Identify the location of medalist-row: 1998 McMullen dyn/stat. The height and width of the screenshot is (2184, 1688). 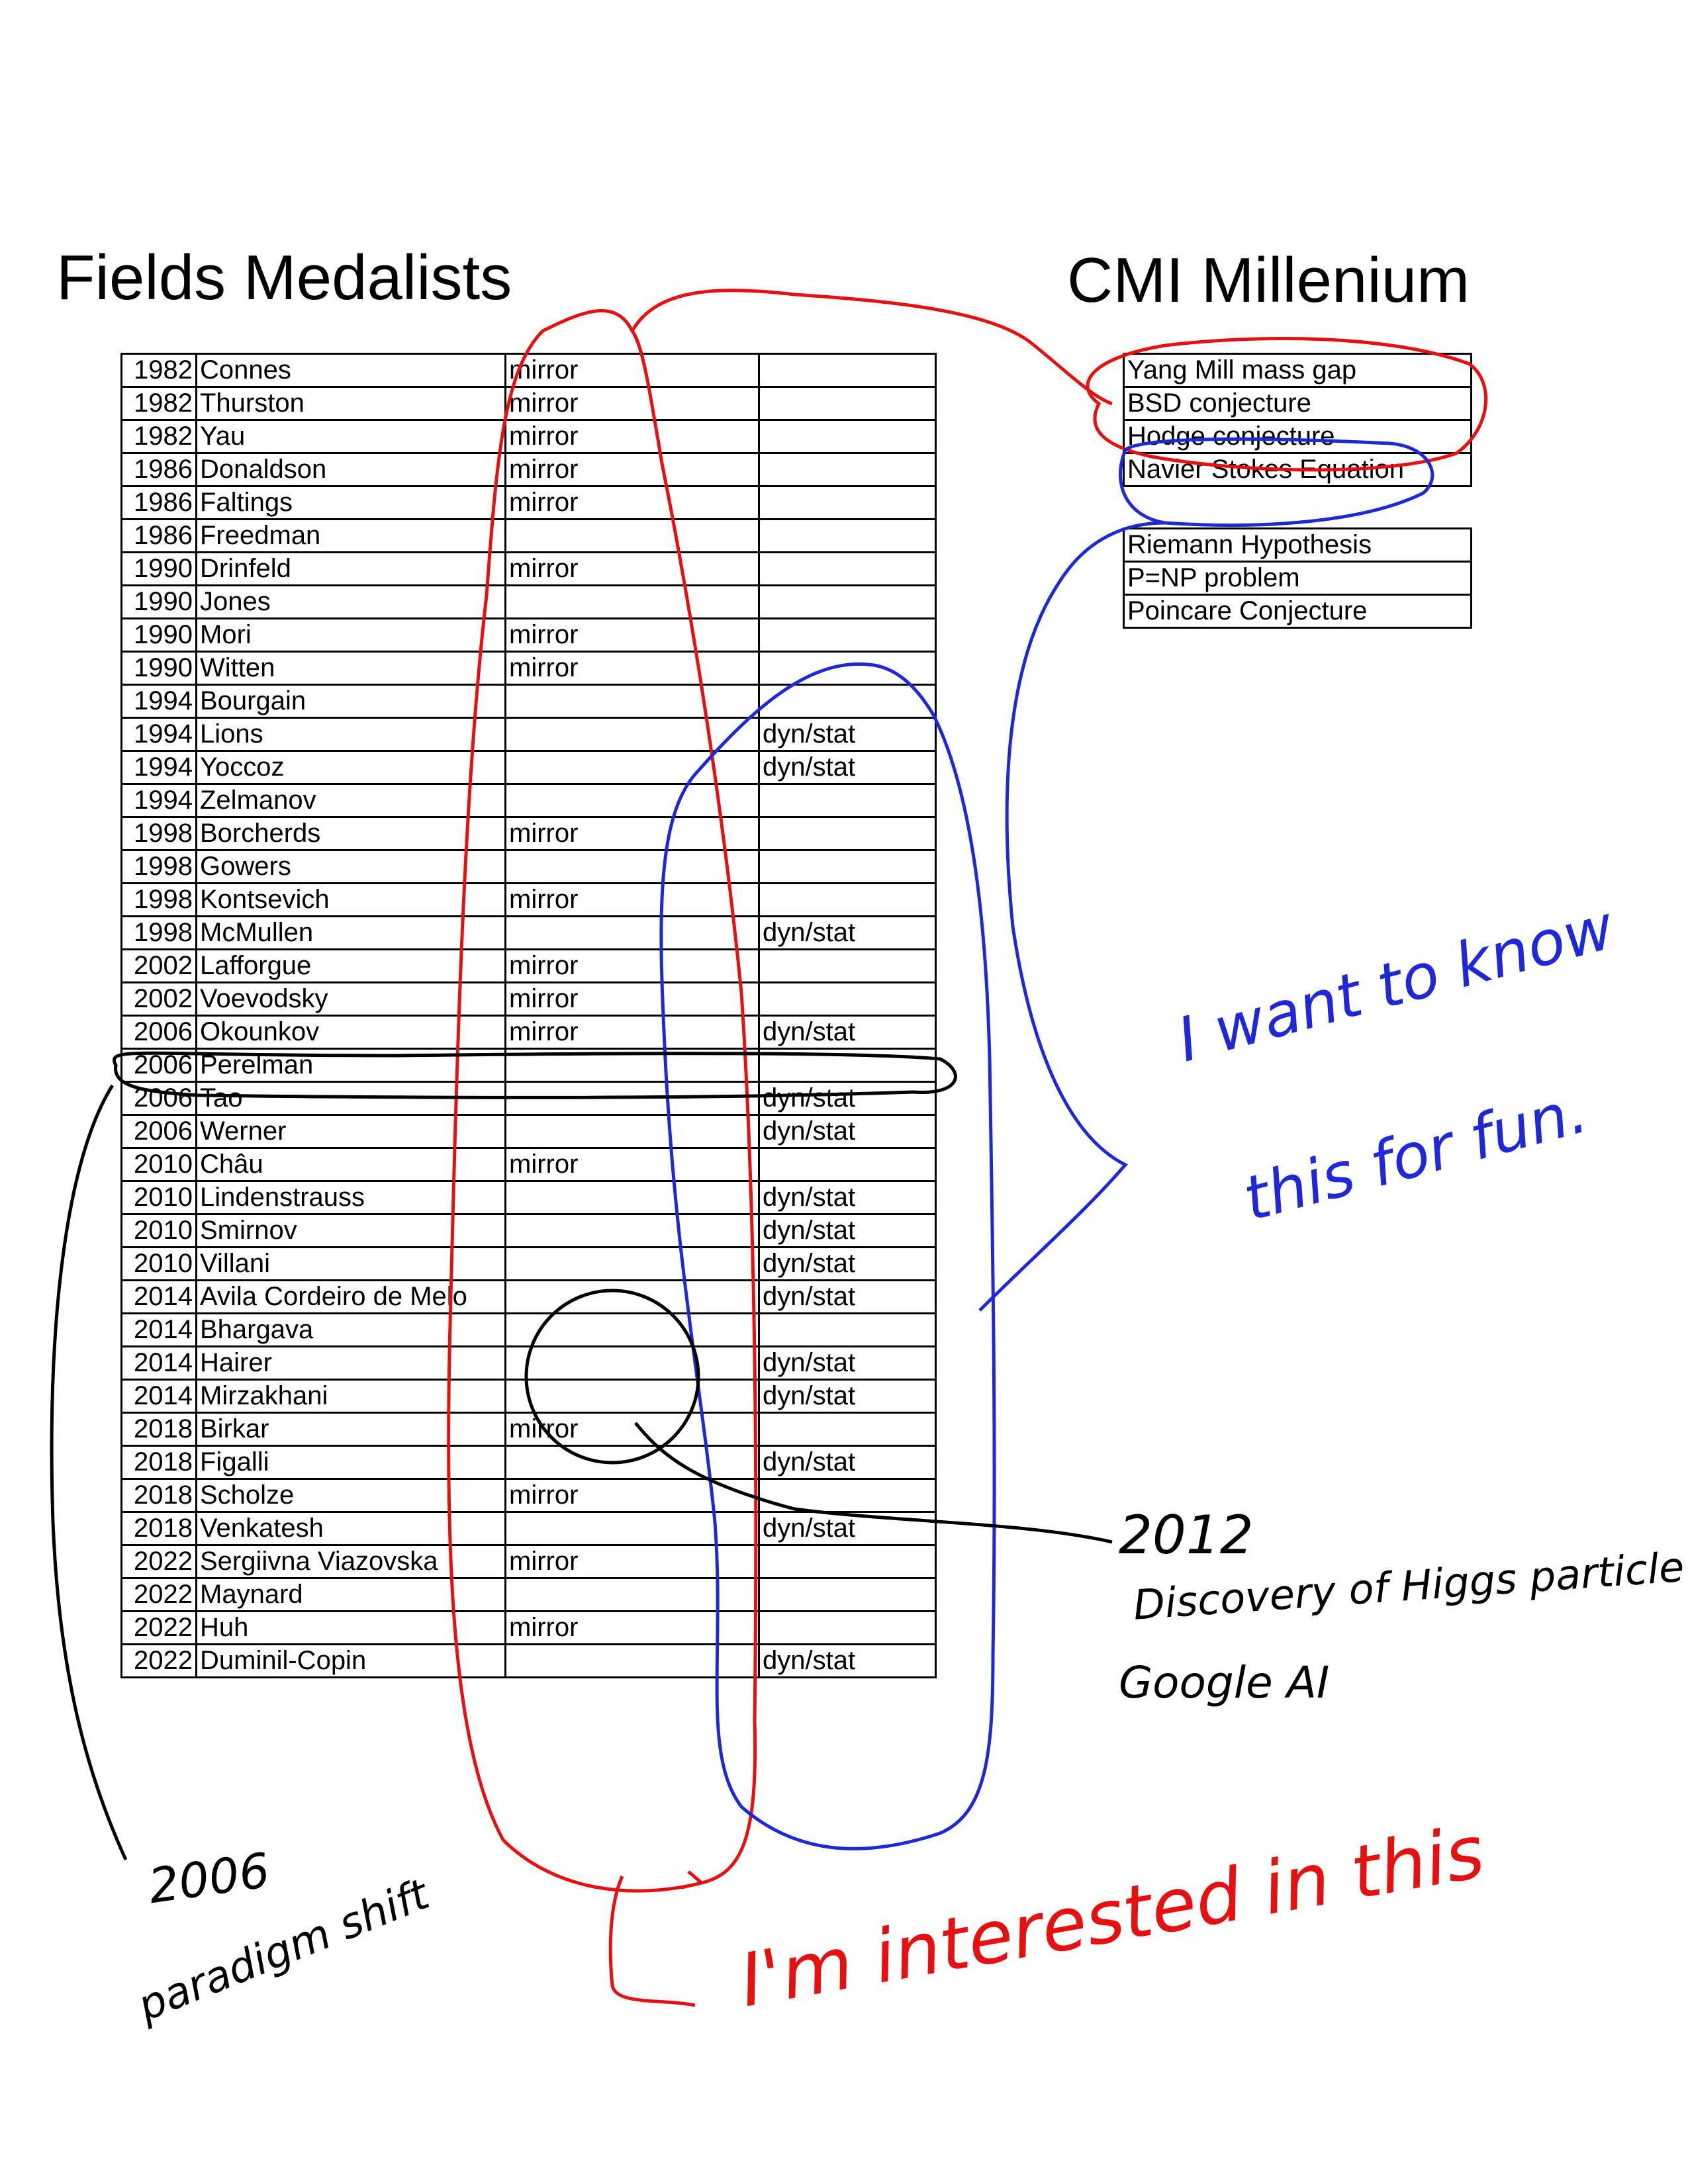
(528, 933).